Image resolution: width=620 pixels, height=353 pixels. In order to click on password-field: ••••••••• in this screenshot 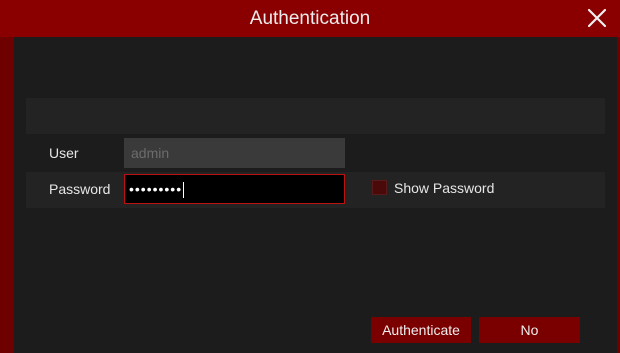, I will do `click(234, 189)`.